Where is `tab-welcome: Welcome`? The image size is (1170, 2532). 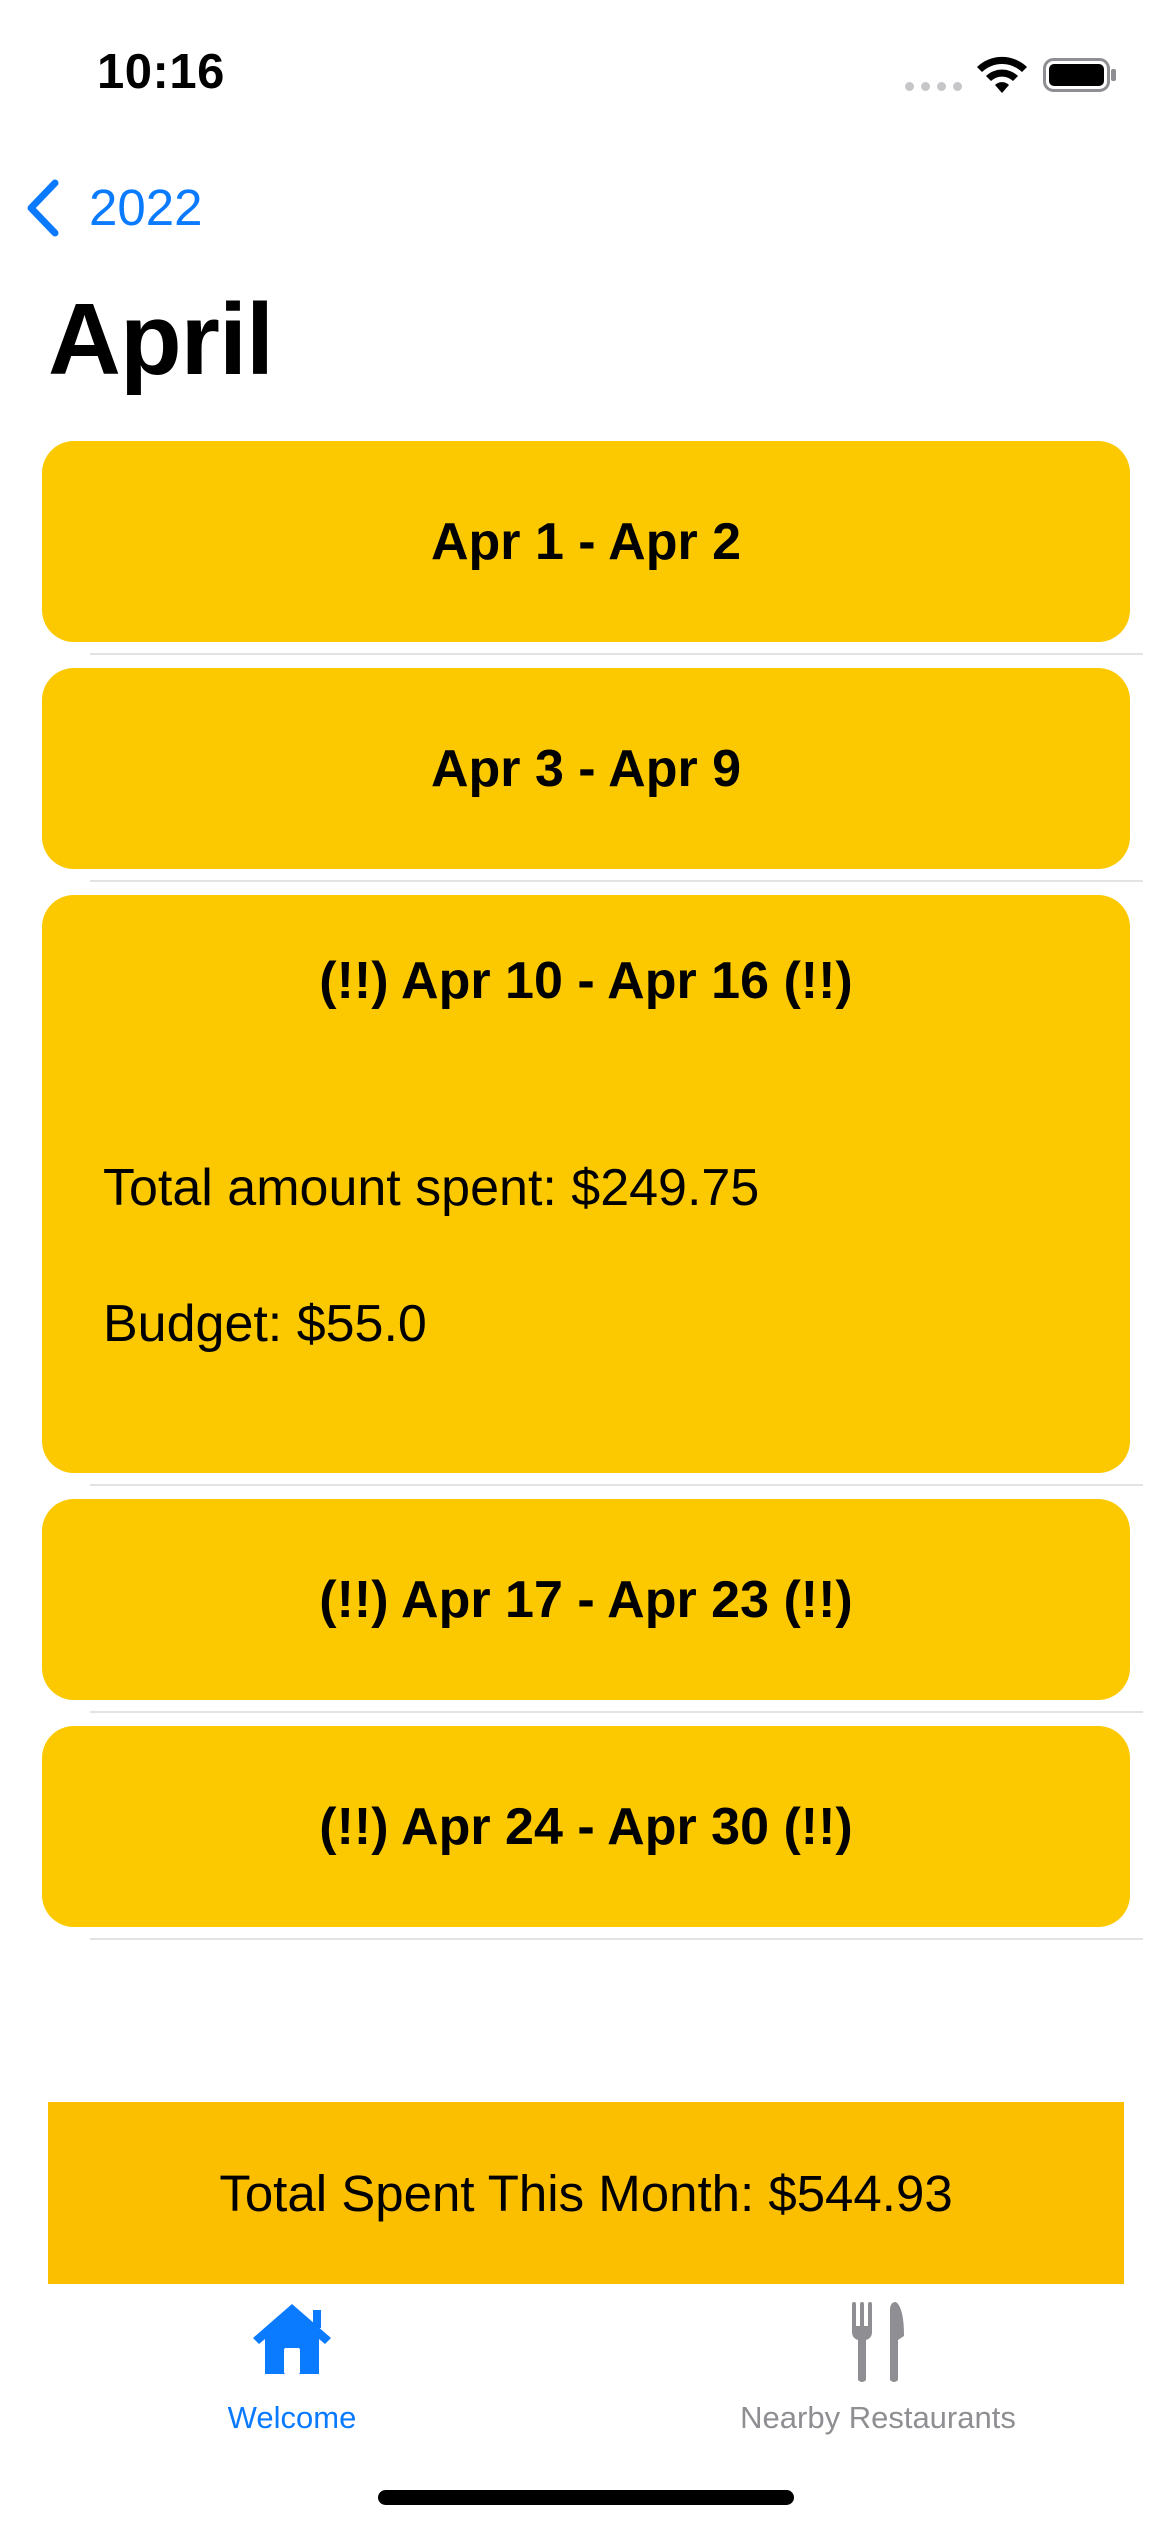
tab-welcome: Welcome is located at coordinates (292, 2364).